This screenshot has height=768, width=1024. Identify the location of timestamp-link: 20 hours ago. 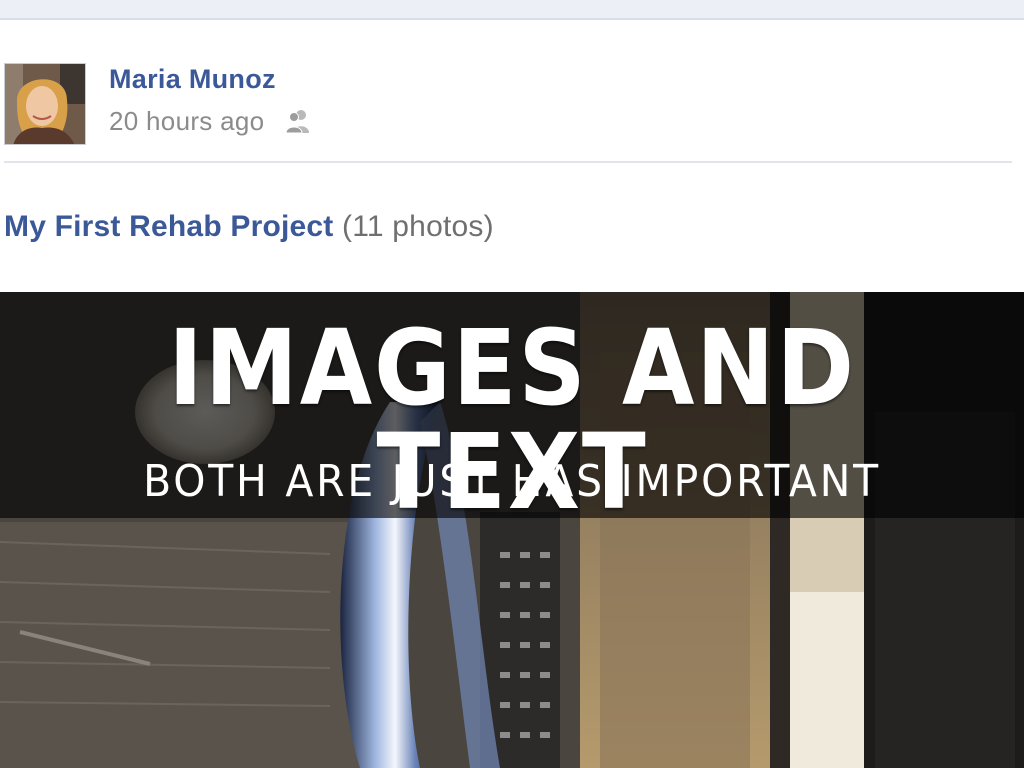
(186, 121).